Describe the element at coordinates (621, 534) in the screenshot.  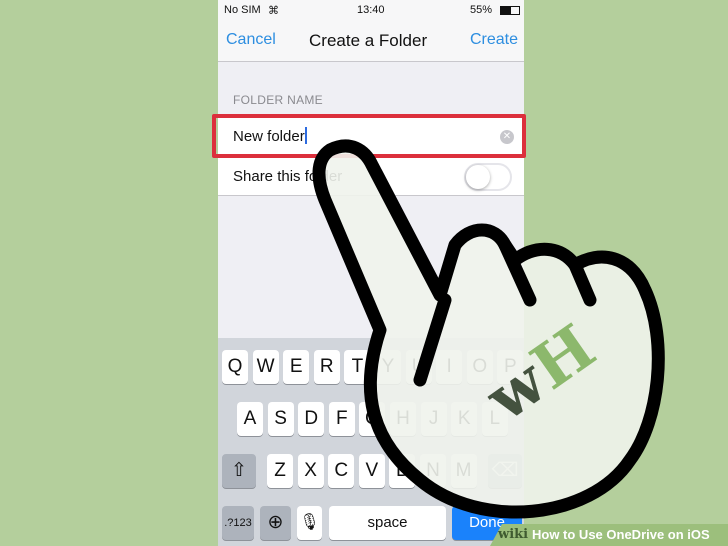
I see `caption-title: How to Use OneDrive on iOS` at that location.